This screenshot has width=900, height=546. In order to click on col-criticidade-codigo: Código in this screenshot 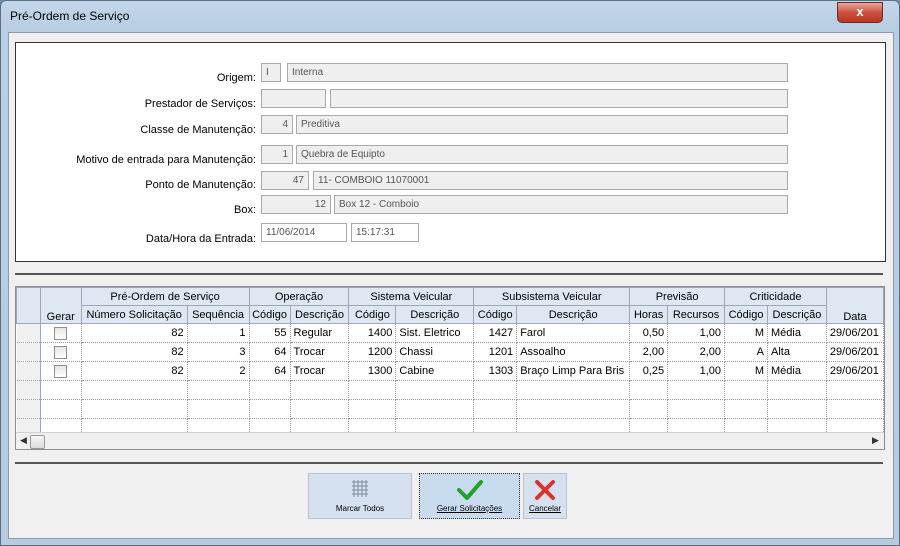, I will do `click(746, 314)`.